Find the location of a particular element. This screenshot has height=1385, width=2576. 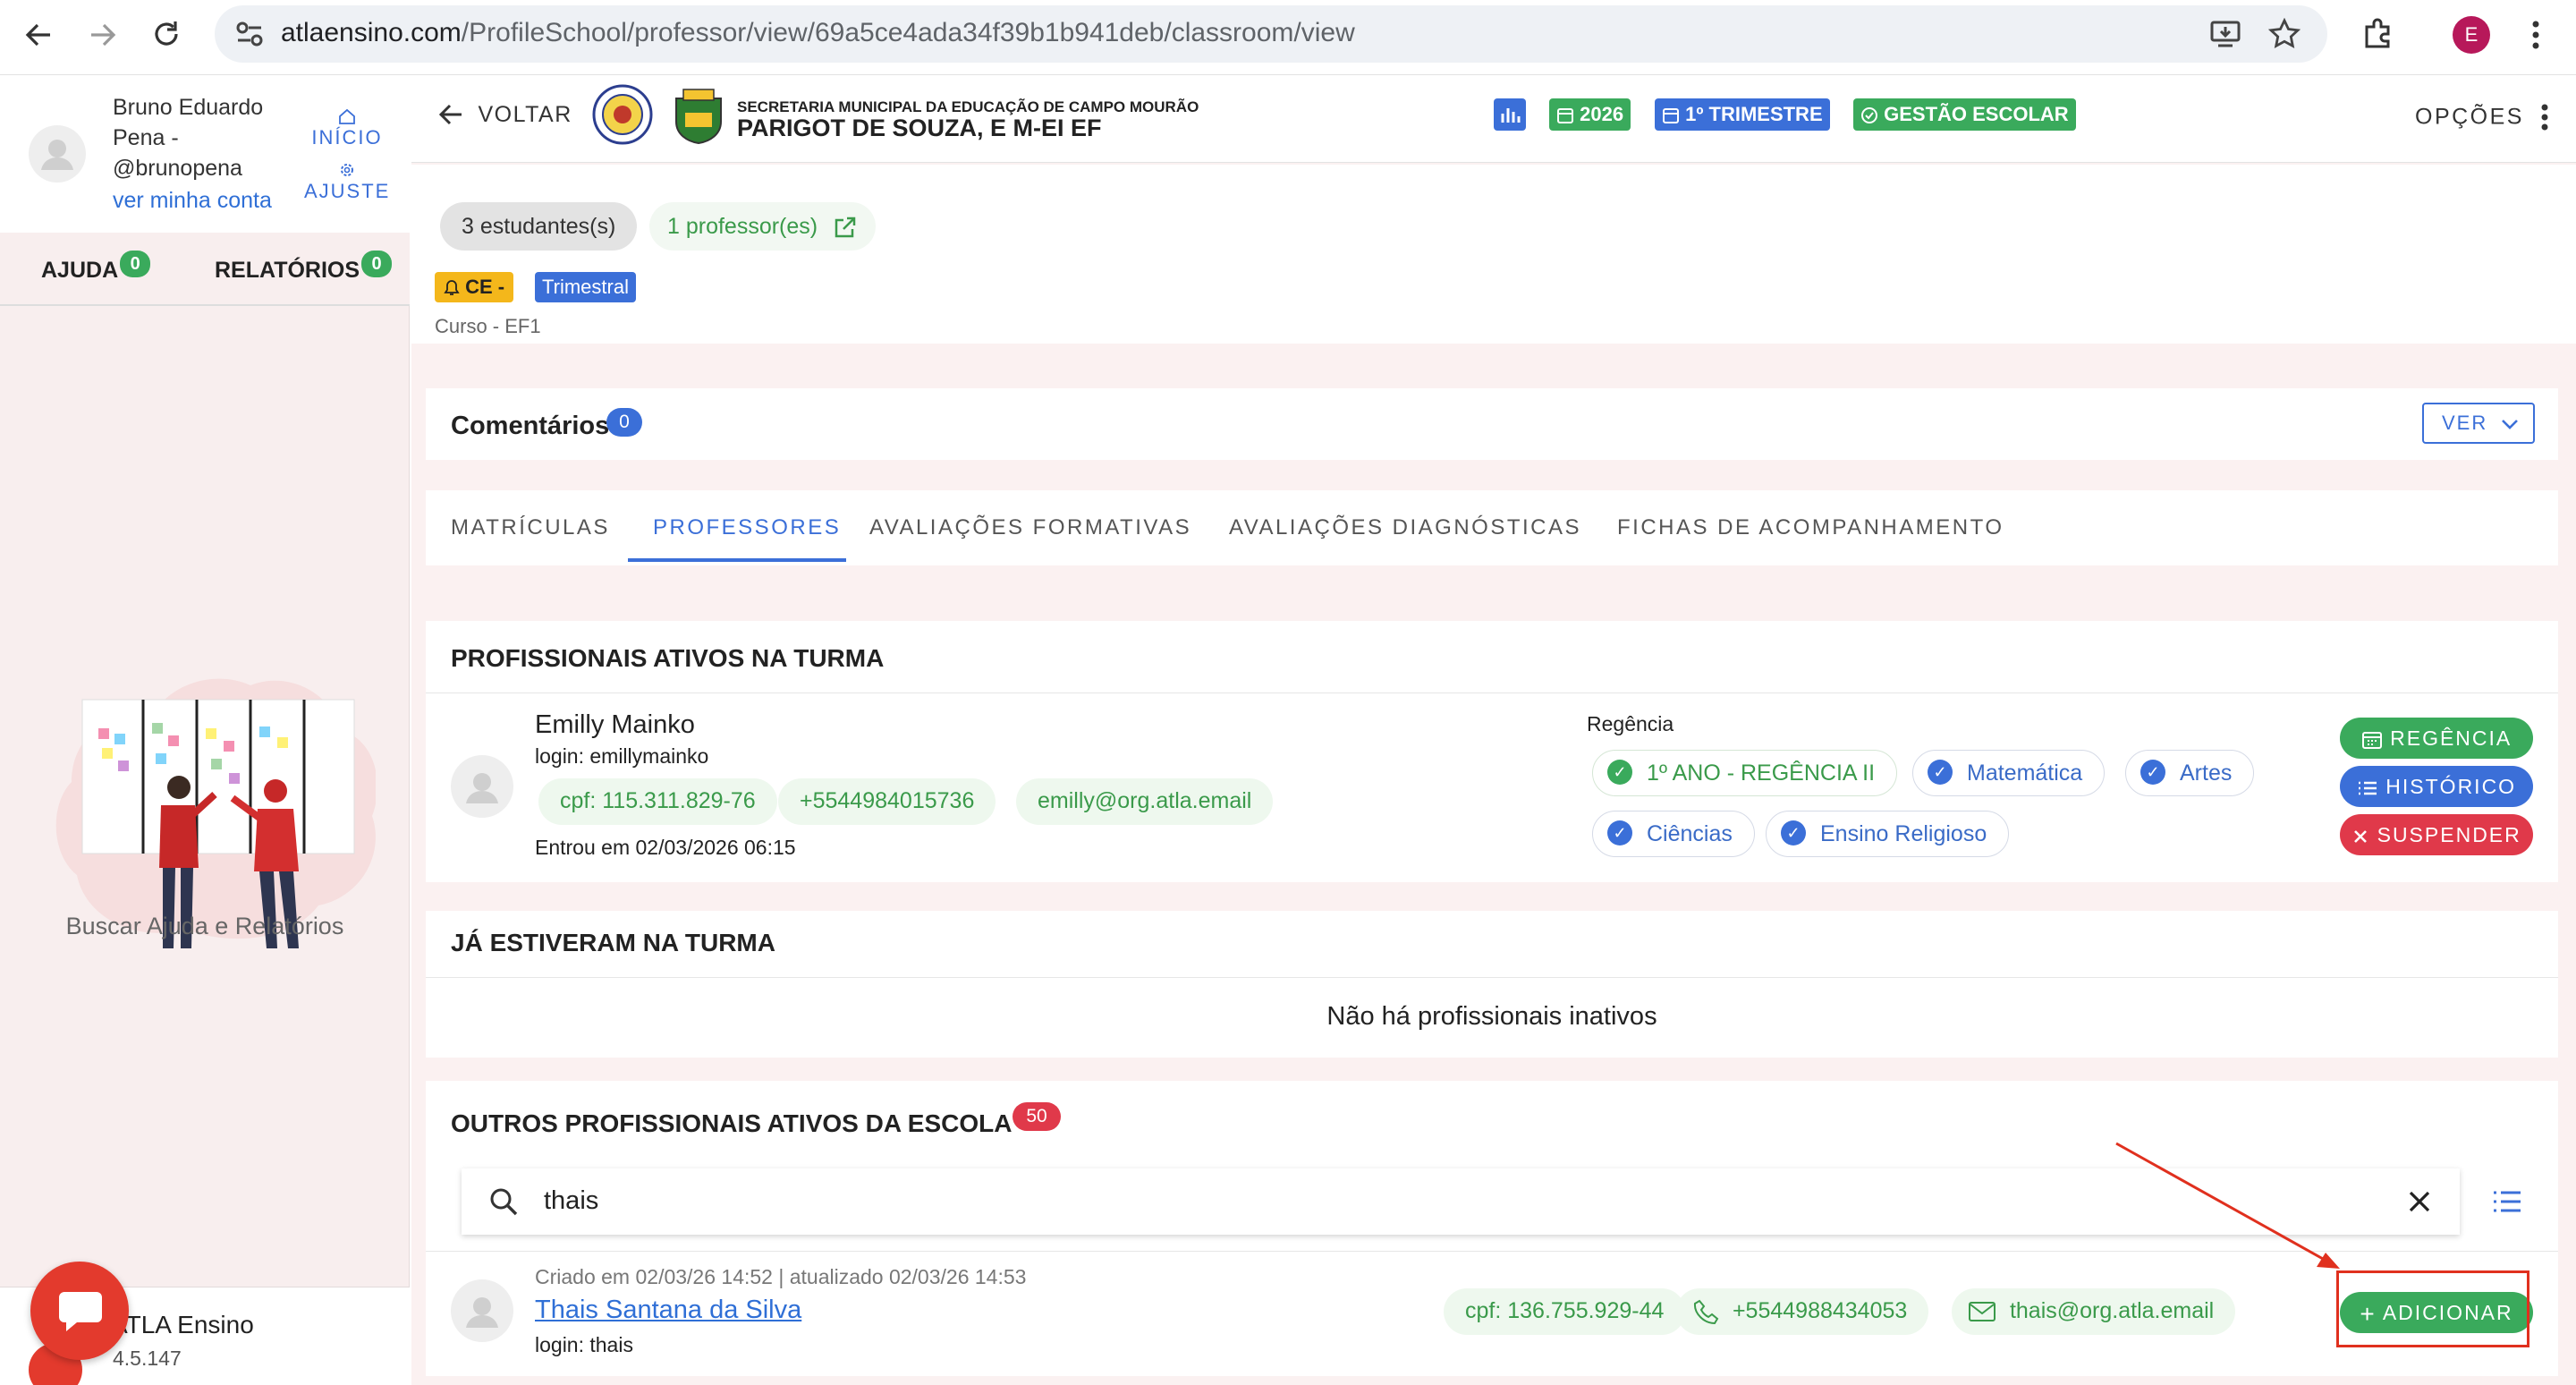

stats-button is located at coordinates (1510, 114).